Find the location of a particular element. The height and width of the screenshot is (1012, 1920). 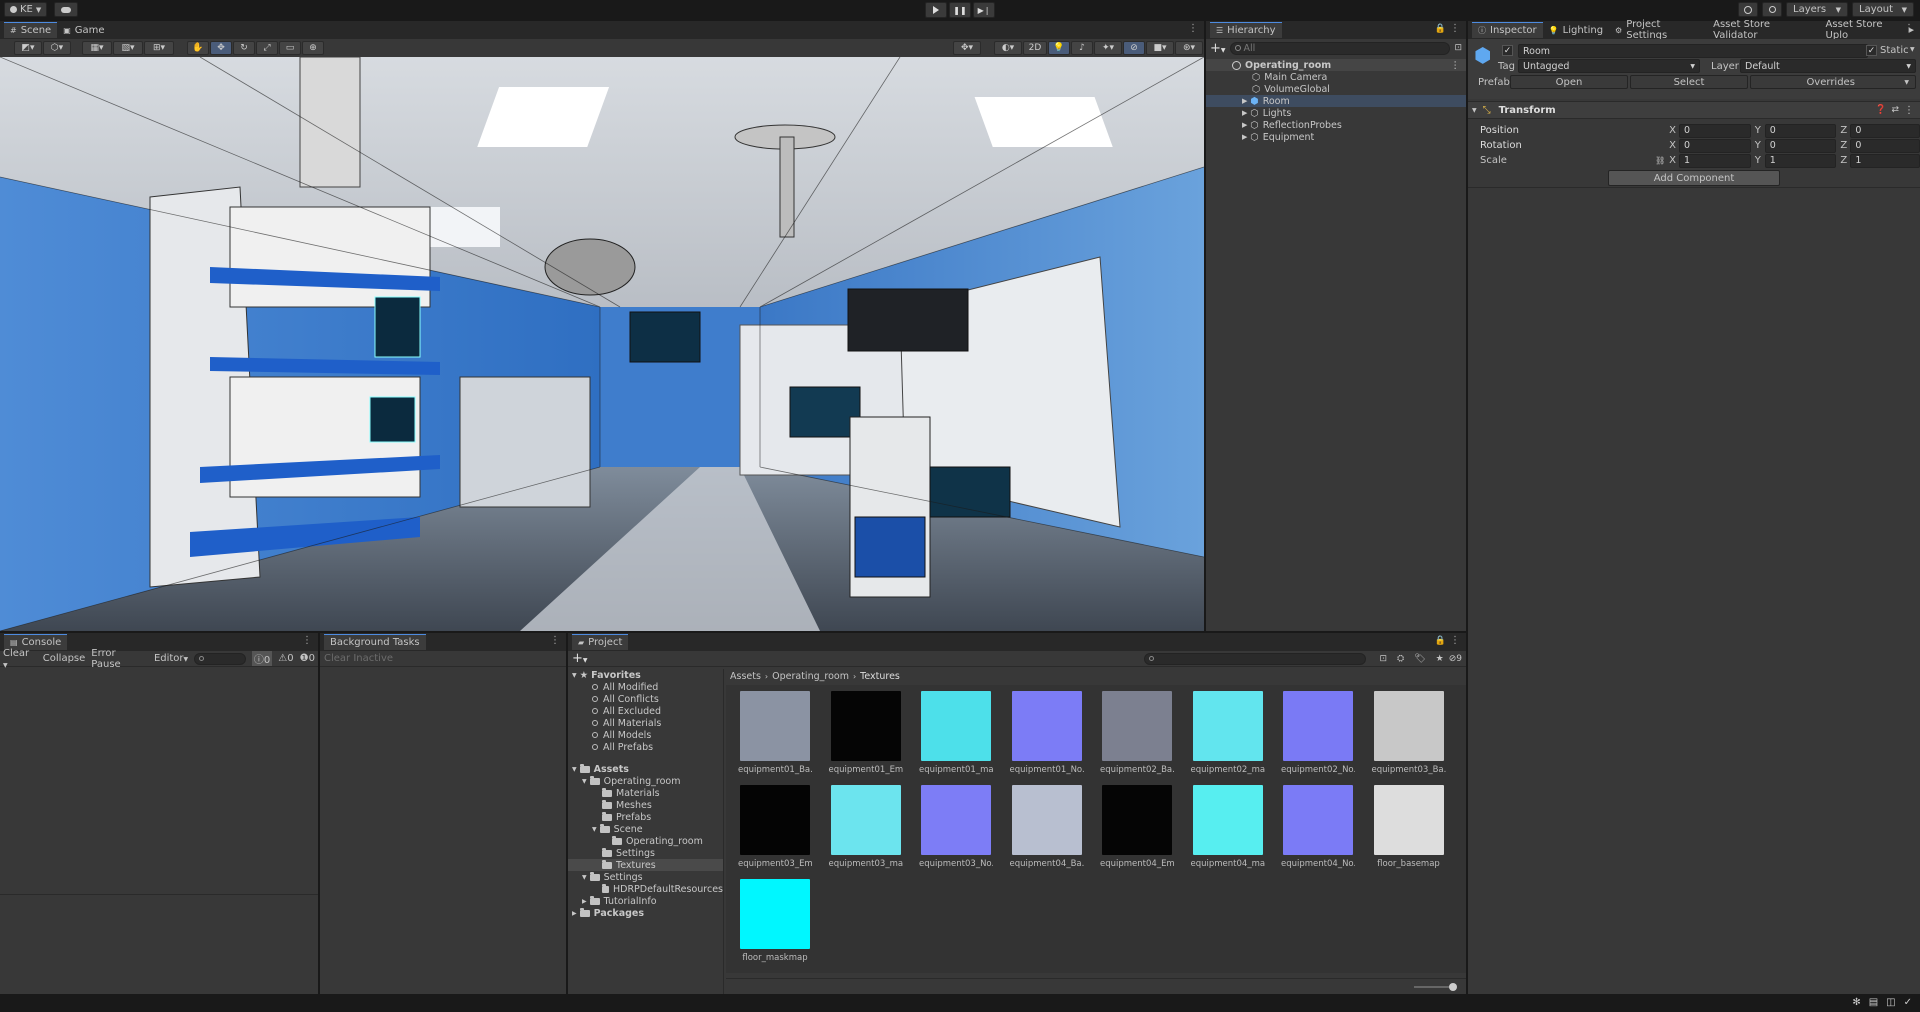

favorite-item: All Conflicts is located at coordinates (645, 699).